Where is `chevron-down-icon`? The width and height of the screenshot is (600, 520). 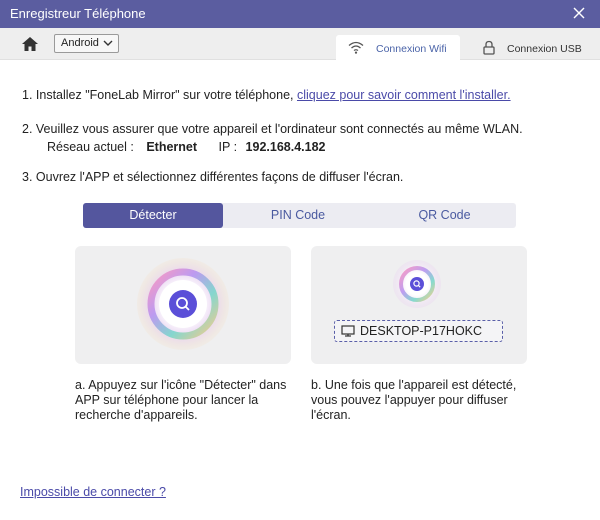
chevron-down-icon is located at coordinates (108, 43).